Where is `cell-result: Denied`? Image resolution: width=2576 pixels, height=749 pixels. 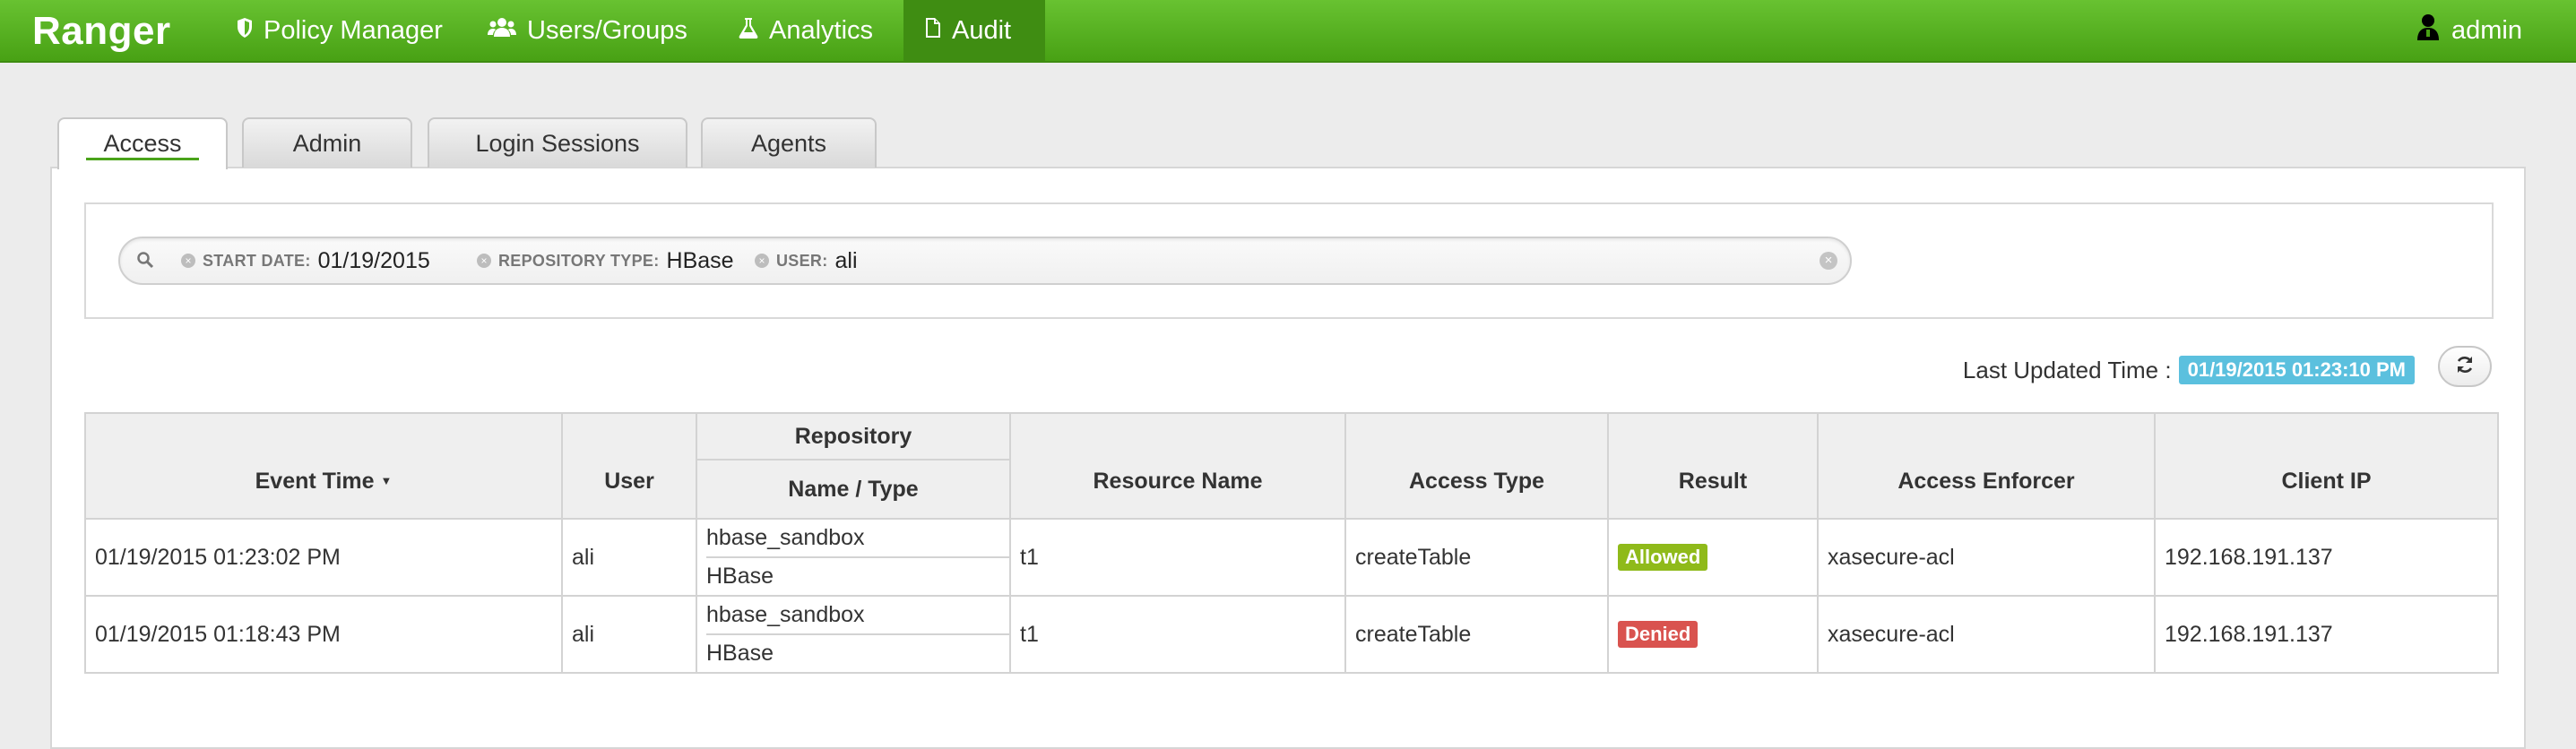
cell-result: Denied is located at coordinates (1713, 634).